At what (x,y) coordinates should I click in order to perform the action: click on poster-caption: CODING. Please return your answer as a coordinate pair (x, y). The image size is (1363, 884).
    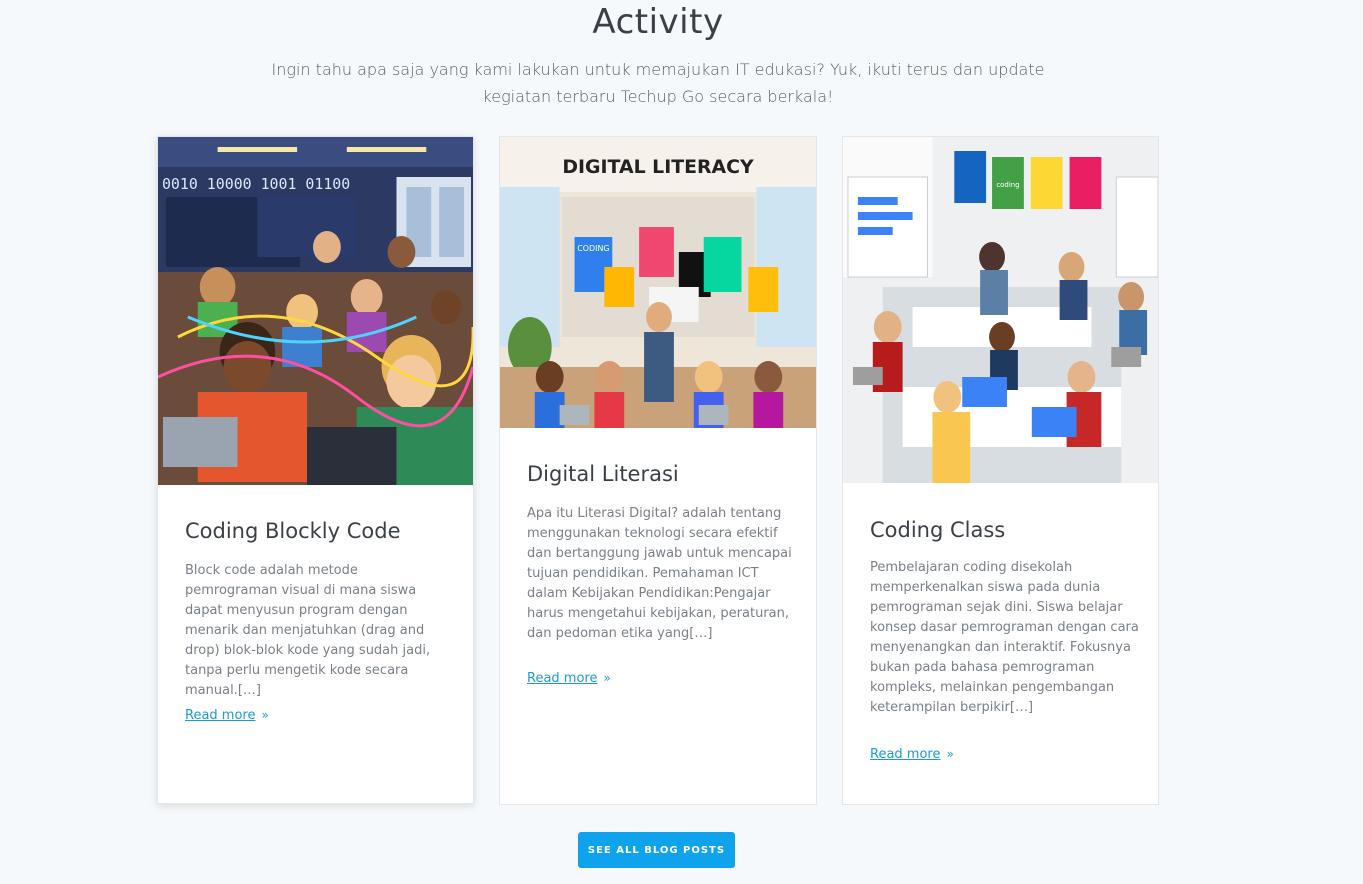
    Looking at the image, I should click on (593, 248).